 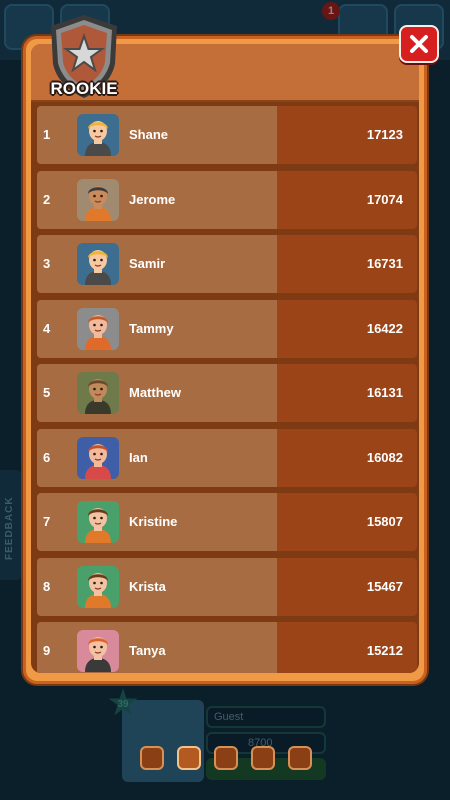 What do you see at coordinates (227, 264) in the screenshot?
I see `leaderboard-row: 3 Samir 16731` at bounding box center [227, 264].